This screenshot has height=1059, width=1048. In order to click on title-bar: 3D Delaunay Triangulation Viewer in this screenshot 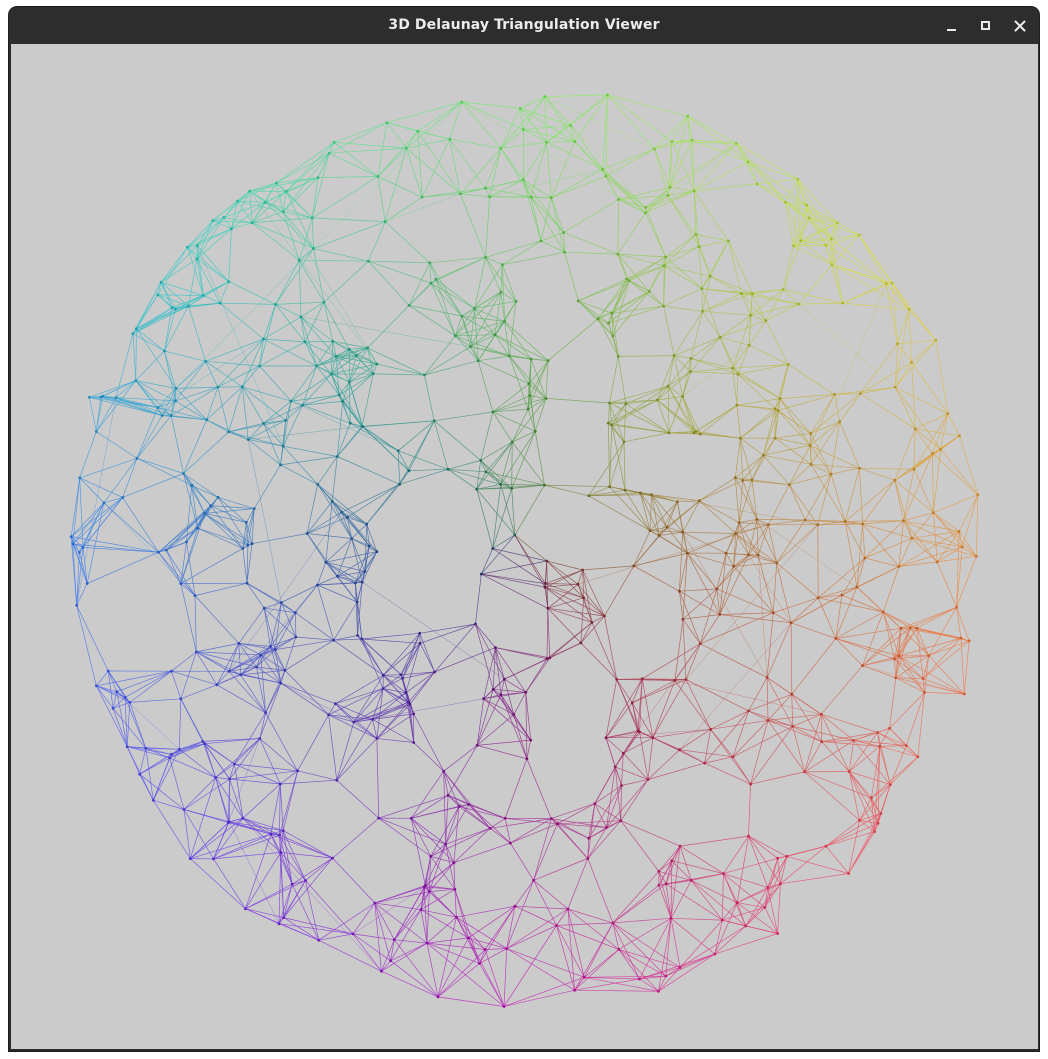, I will do `click(524, 25)`.